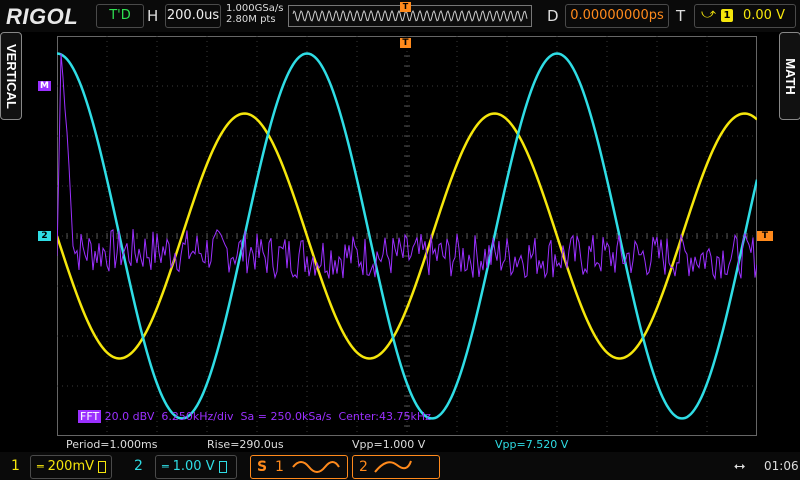 This screenshot has width=800, height=480. I want to click on usb-icon: ⭤, so click(740, 466).